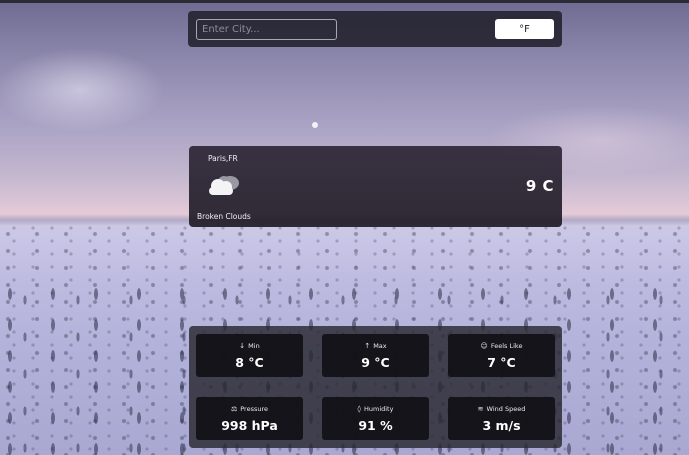 Image resolution: width=689 pixels, height=455 pixels. Describe the element at coordinates (375, 186) in the screenshot. I see `current-weather-panel: Paris,FR Broken Clouds 9 C` at that location.